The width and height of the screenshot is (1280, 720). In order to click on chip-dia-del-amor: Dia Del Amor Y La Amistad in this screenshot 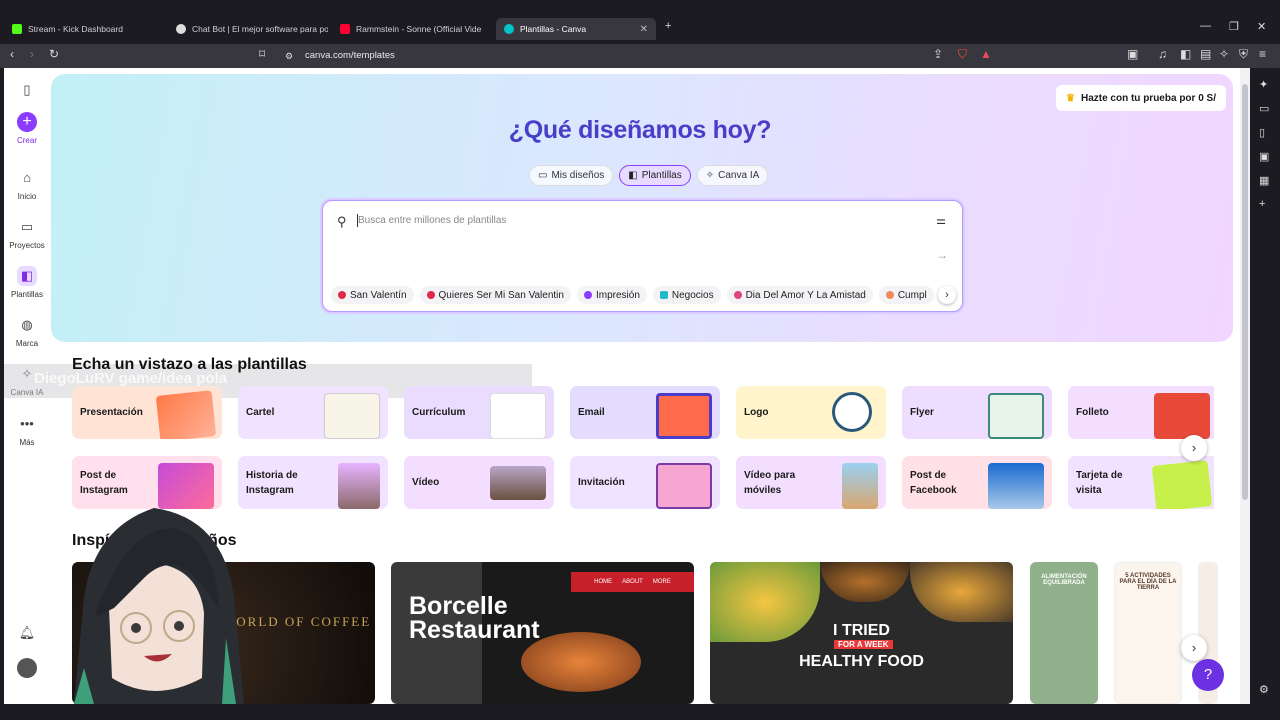, I will do `click(799, 295)`.